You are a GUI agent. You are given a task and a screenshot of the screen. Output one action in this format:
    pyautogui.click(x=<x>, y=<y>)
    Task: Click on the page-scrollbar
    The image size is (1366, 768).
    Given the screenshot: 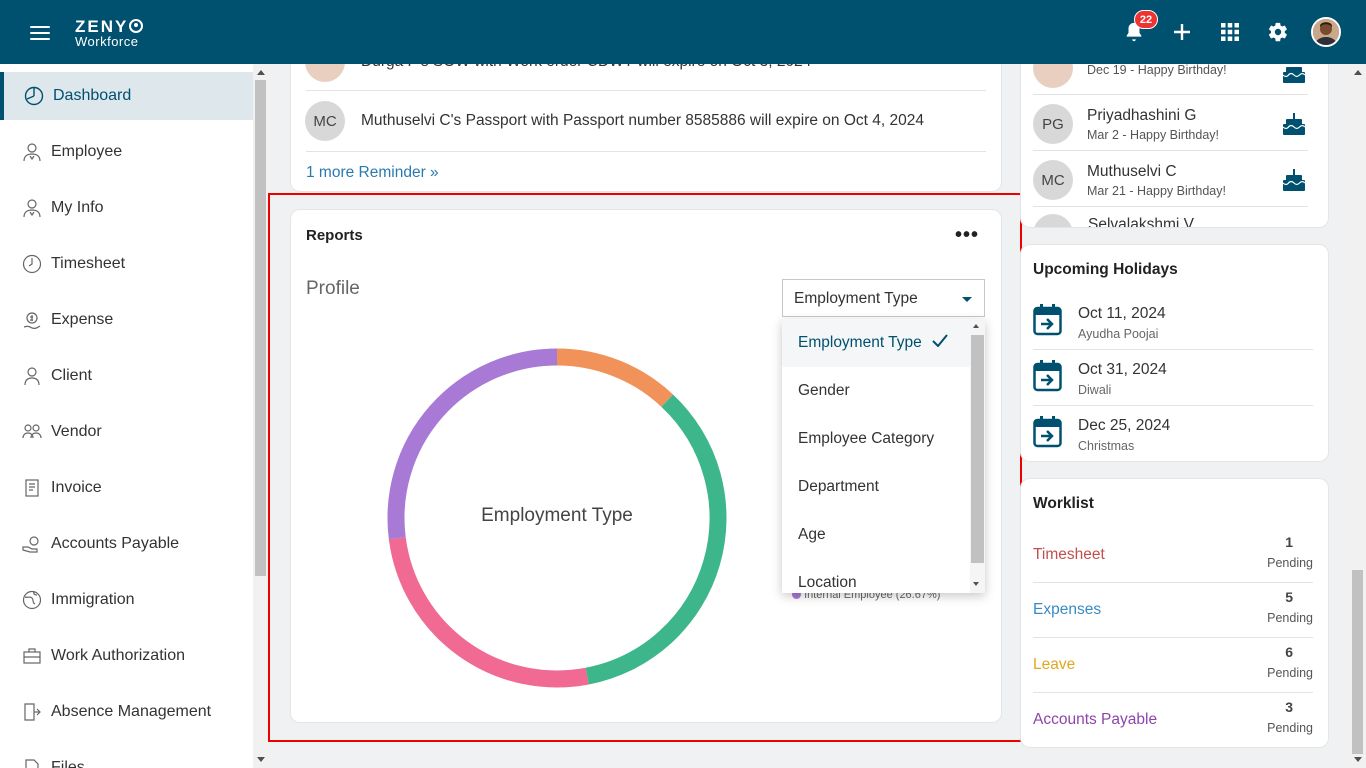 What is the action you would take?
    pyautogui.click(x=1358, y=416)
    